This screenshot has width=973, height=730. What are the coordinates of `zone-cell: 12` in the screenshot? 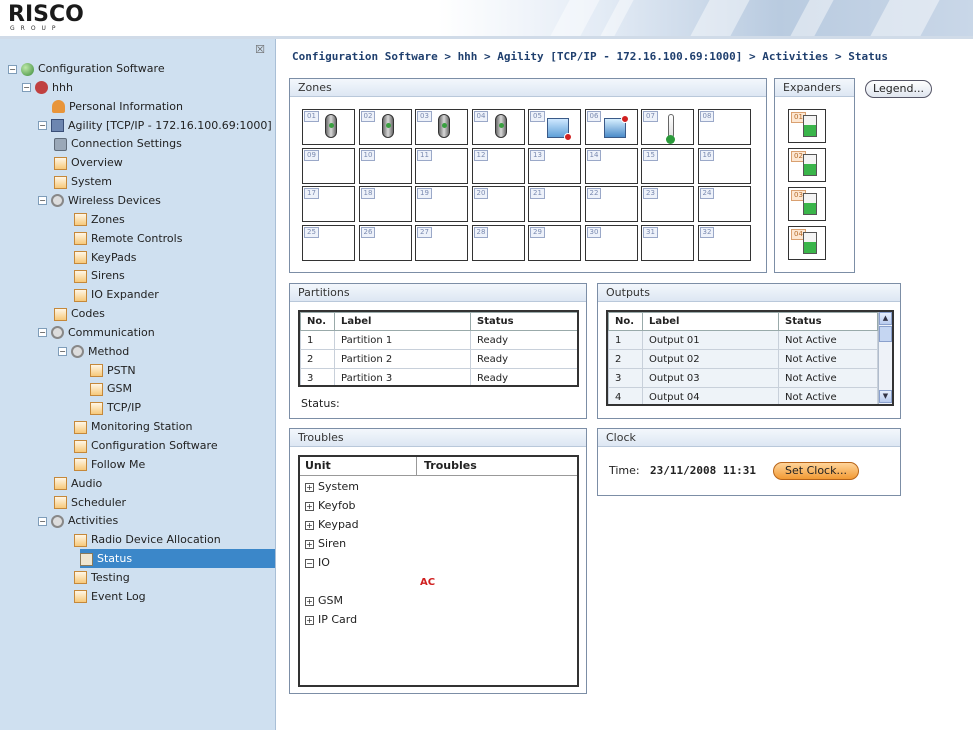 It's located at (498, 165).